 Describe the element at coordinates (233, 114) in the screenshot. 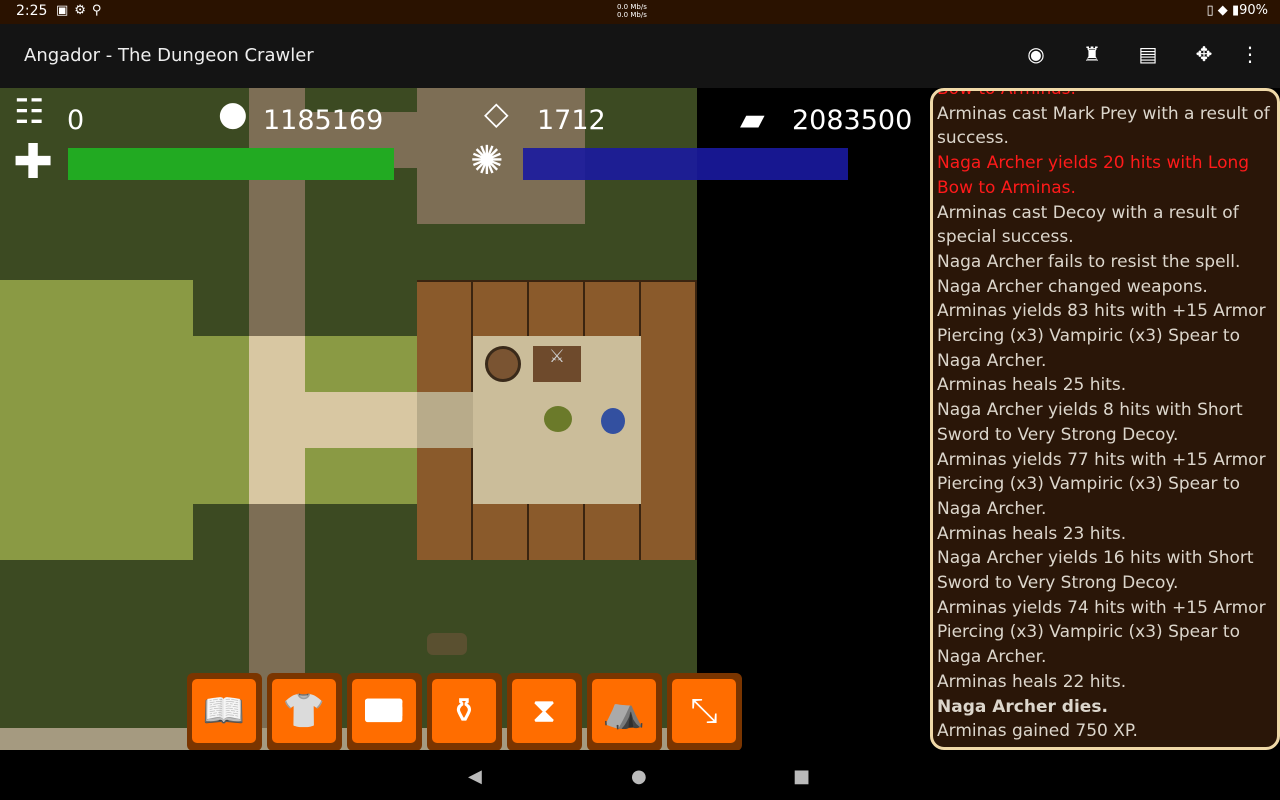

I see `gold-bag-icon: ●` at that location.